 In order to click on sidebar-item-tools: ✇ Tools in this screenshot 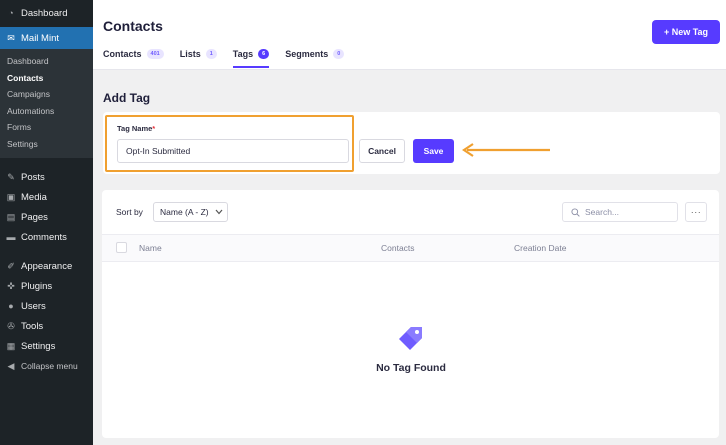, I will do `click(46, 326)`.